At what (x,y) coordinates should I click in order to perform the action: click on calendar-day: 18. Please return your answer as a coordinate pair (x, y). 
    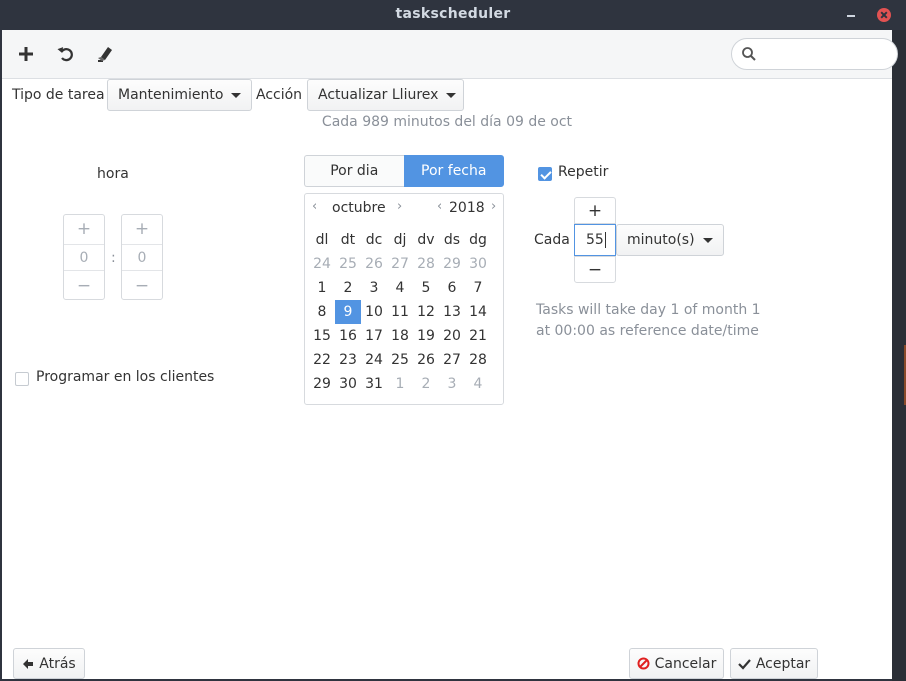
    Looking at the image, I should click on (400, 336).